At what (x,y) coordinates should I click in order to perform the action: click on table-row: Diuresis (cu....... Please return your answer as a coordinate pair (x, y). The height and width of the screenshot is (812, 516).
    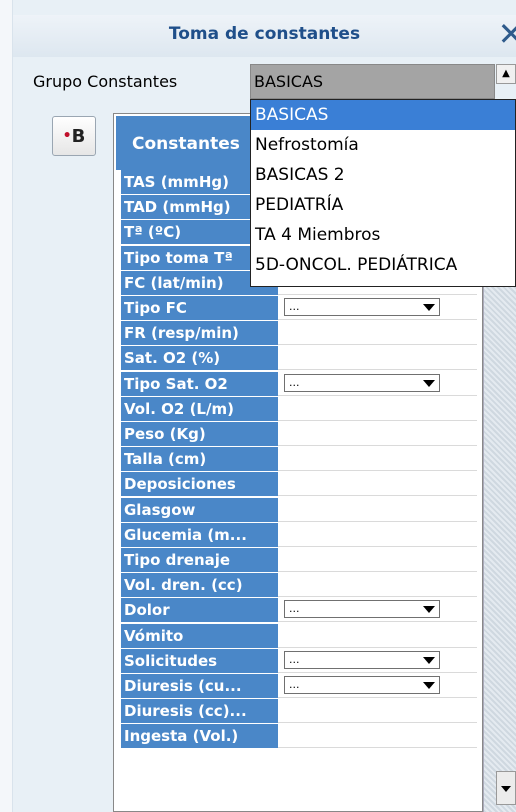
    Looking at the image, I should click on (299, 686).